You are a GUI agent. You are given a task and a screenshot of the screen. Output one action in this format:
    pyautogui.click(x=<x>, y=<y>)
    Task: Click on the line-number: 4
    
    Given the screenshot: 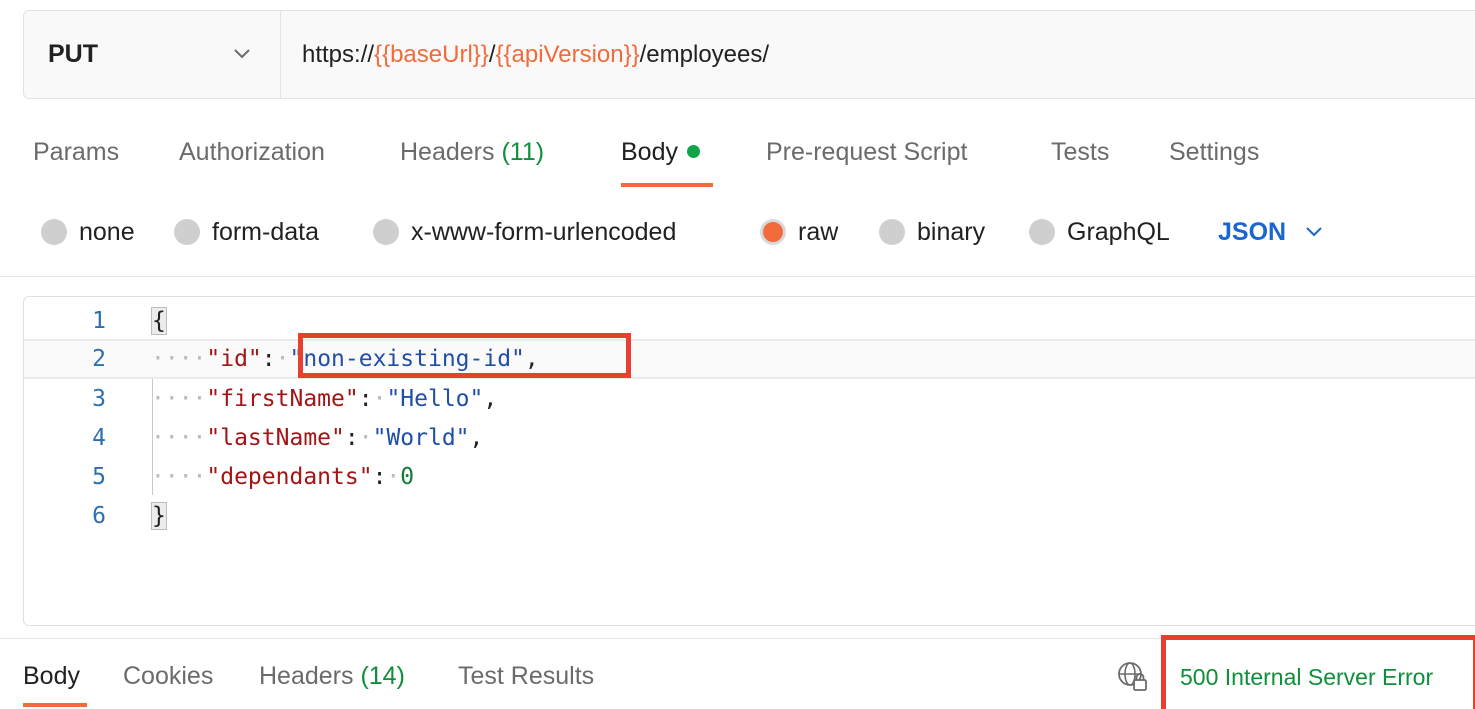 What is the action you would take?
    pyautogui.click(x=99, y=438)
    